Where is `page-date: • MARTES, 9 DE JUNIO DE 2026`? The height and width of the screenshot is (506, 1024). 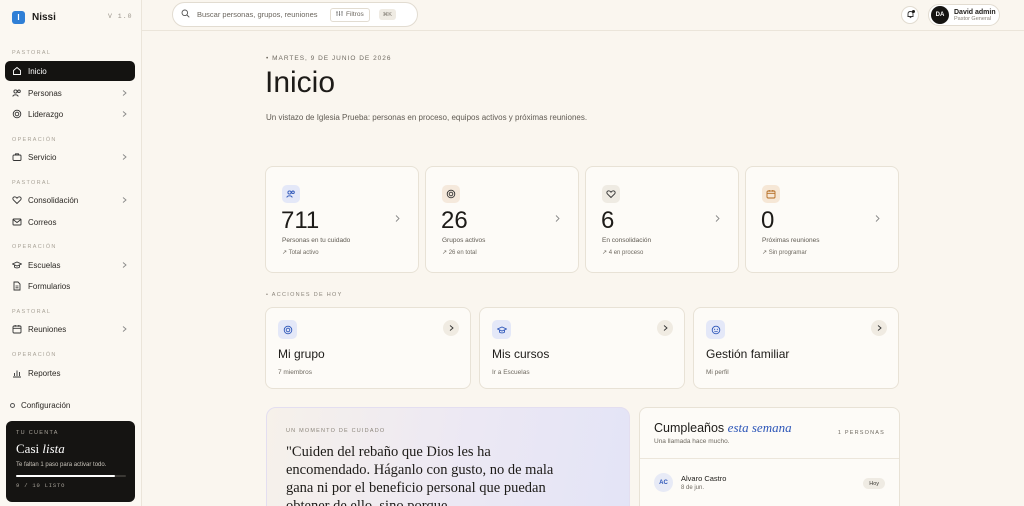 page-date: • MARTES, 9 DE JUNIO DE 2026 is located at coordinates (329, 58).